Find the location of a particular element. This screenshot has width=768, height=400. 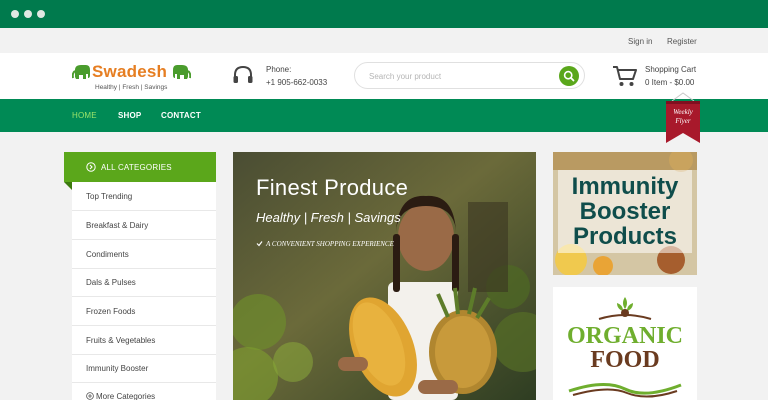

category-label: Dals & Pulses is located at coordinates (111, 282).